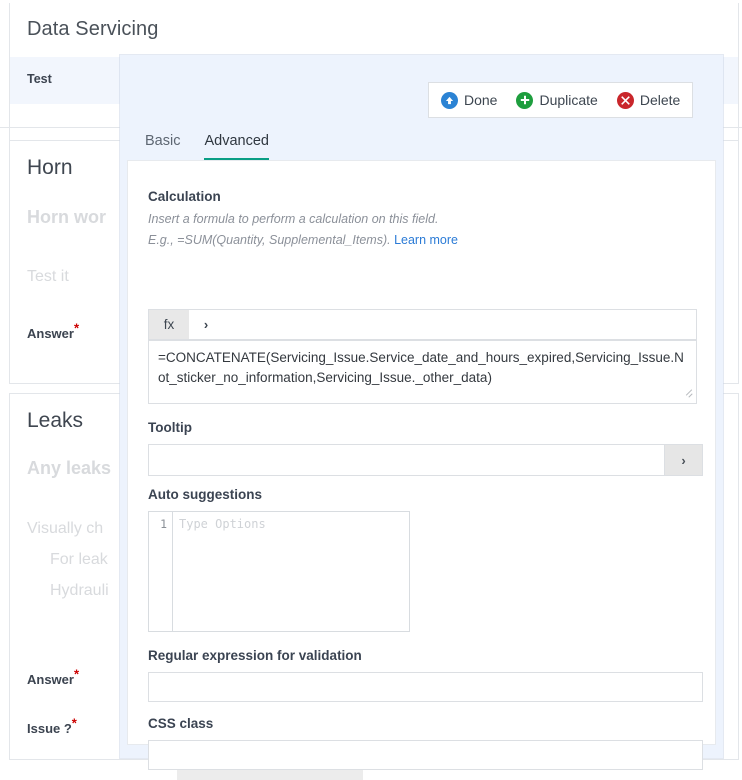 The image size is (742, 780). Describe the element at coordinates (422, 324) in the screenshot. I see `formula-toolbar: fx ›` at that location.